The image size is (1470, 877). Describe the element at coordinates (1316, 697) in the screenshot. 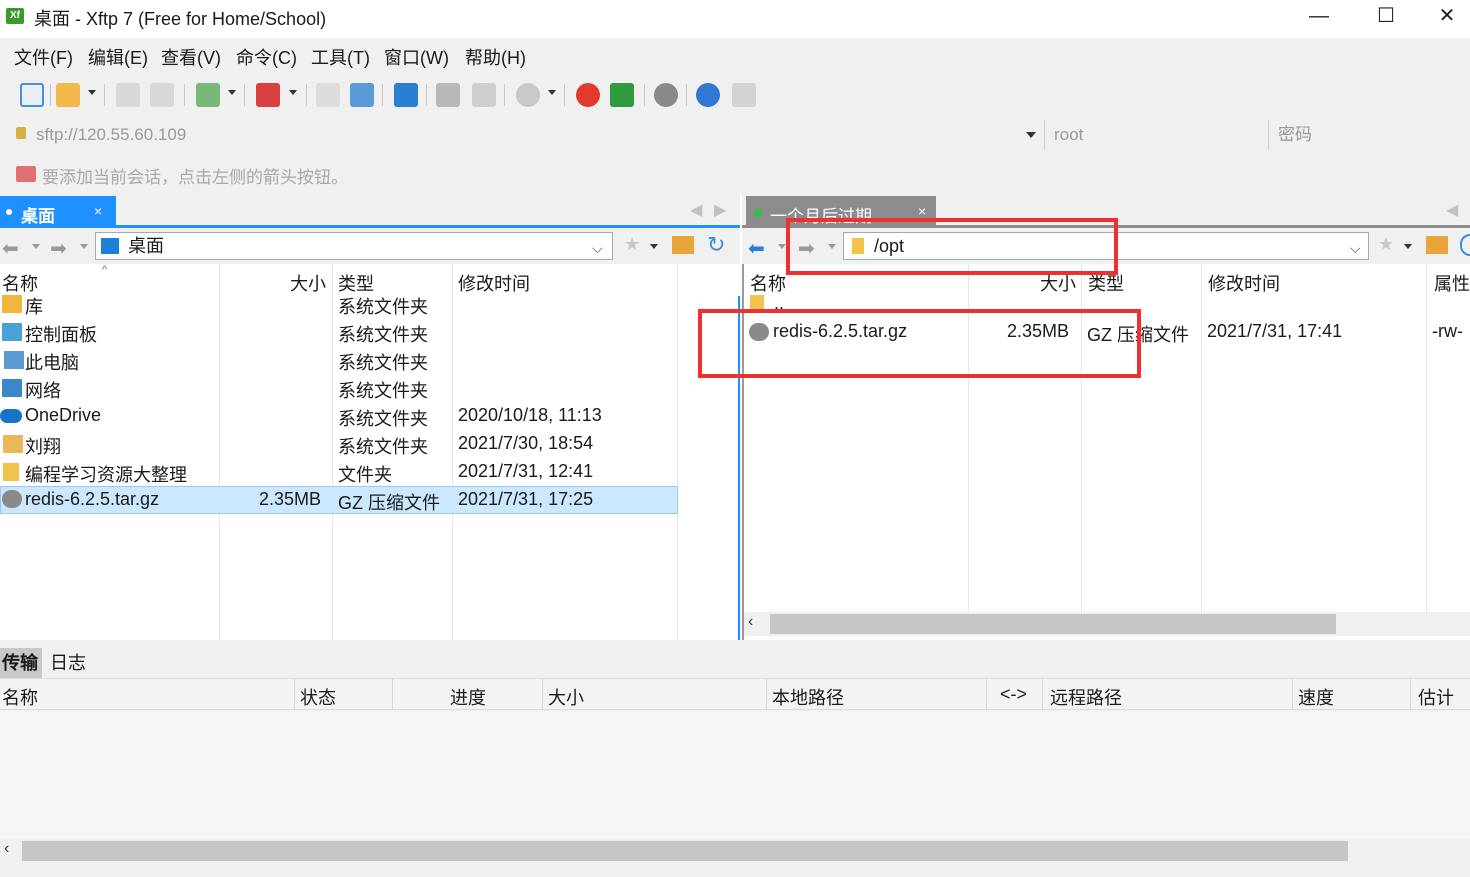

I see `col-speed: 速度` at that location.